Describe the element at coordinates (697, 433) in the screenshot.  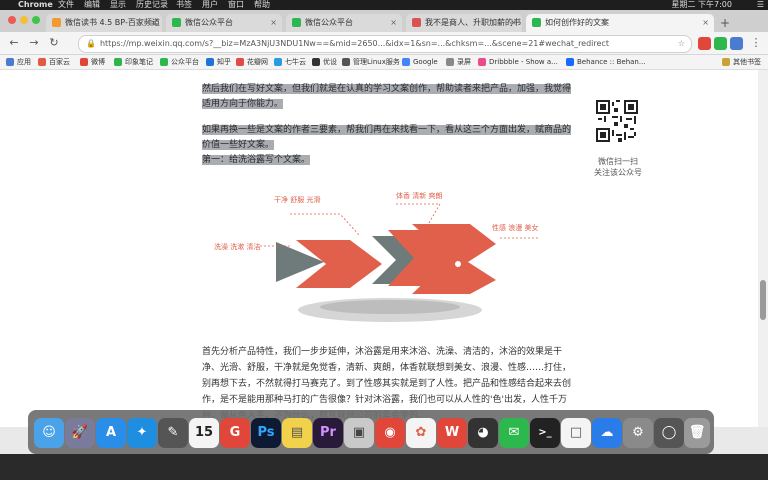
I see `trash-icon: 🗑` at that location.